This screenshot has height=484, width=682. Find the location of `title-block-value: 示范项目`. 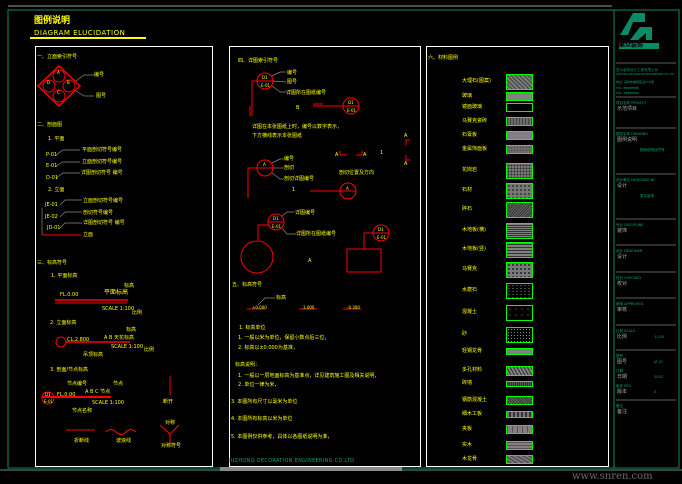

title-block-value: 示范项目 is located at coordinates (627, 109).